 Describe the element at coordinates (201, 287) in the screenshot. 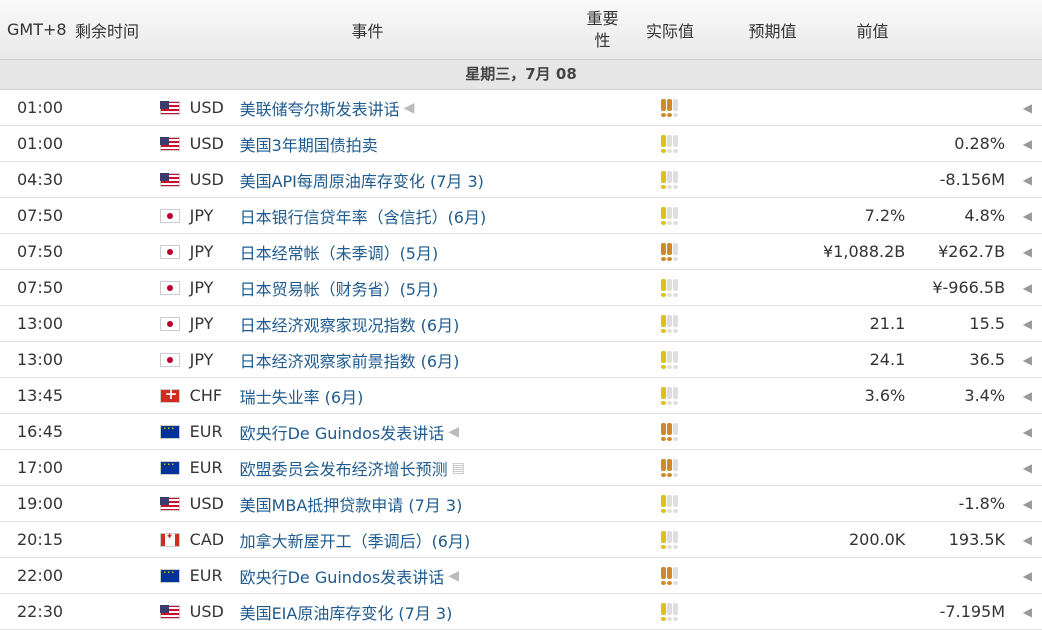

I see `currency-code: JPY` at that location.